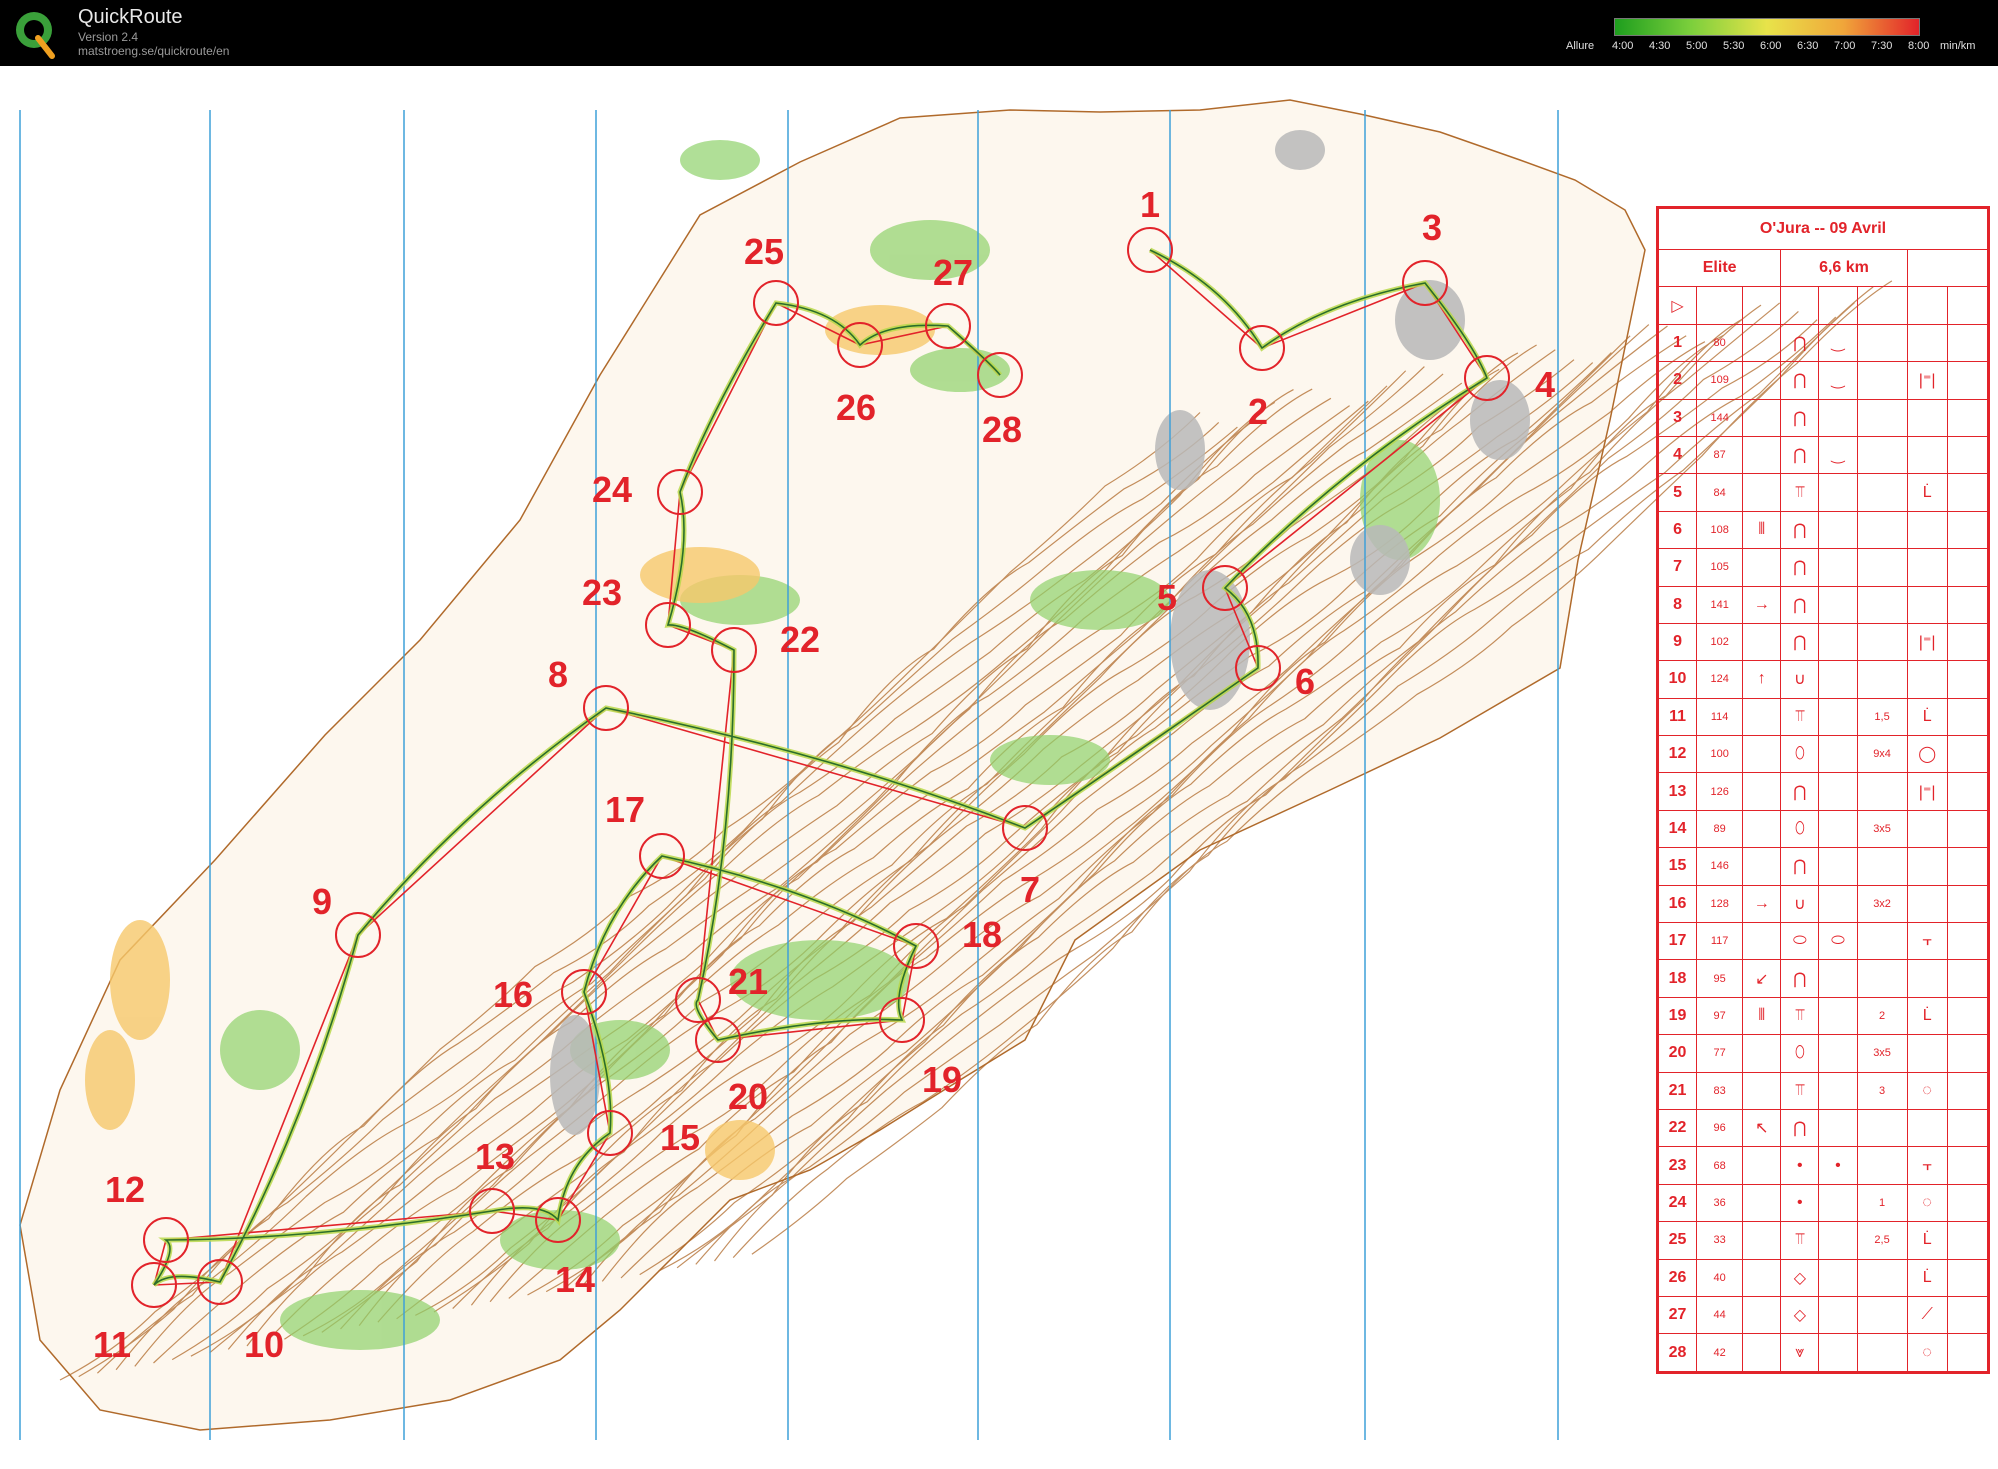 The image size is (1998, 1469). Describe the element at coordinates (1844, 268) in the screenshot. I see `card-length: 6,6 km` at that location.